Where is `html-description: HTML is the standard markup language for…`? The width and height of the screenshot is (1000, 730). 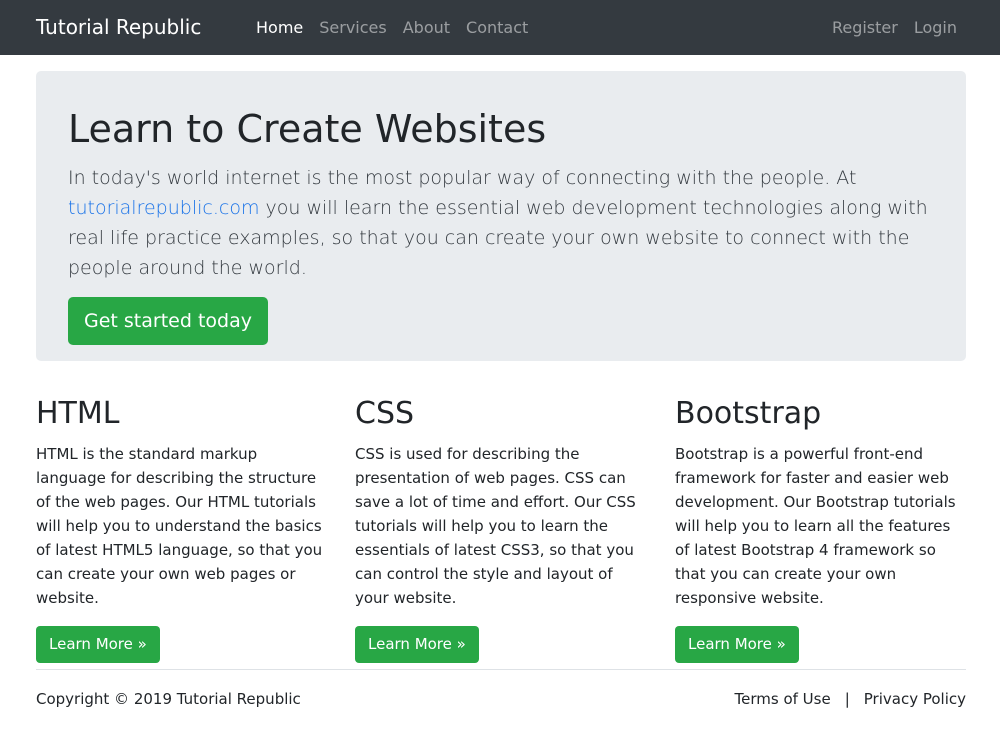 html-description: HTML is the standard markup language for… is located at coordinates (182, 526).